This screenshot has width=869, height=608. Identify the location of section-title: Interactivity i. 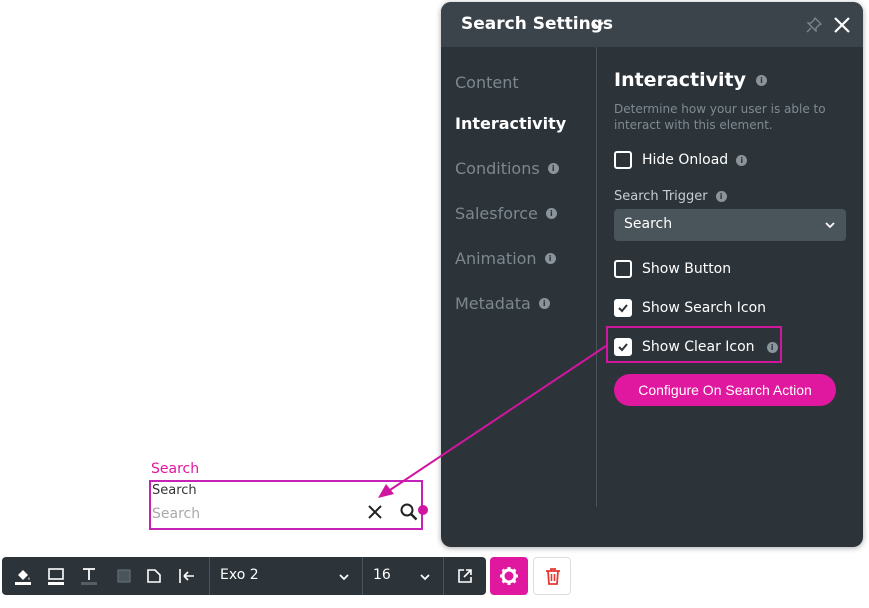
(690, 80).